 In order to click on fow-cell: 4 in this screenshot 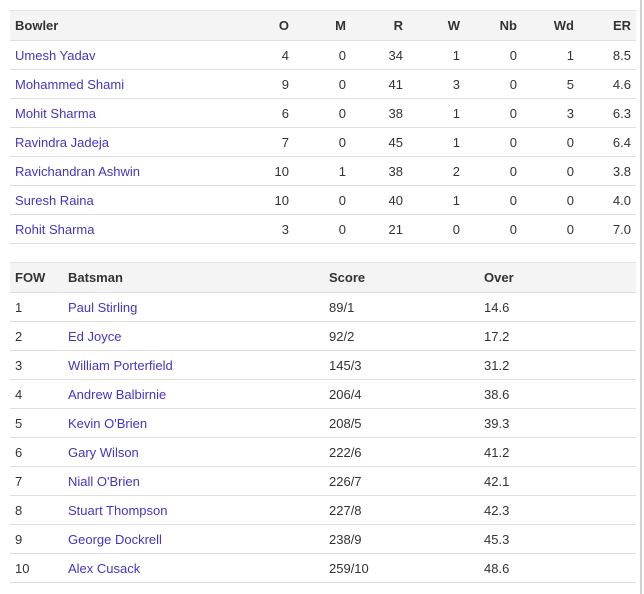, I will do `click(36, 394)`.